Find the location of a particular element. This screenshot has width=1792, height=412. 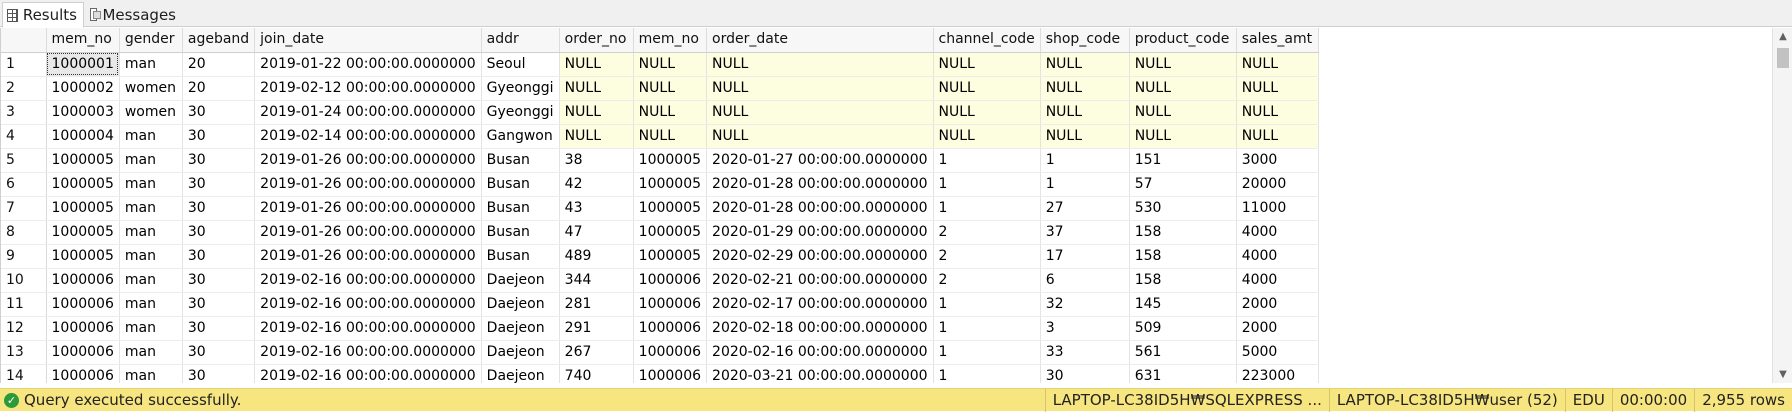

column-header-sales-amt: sales_amt is located at coordinates (1277, 40).